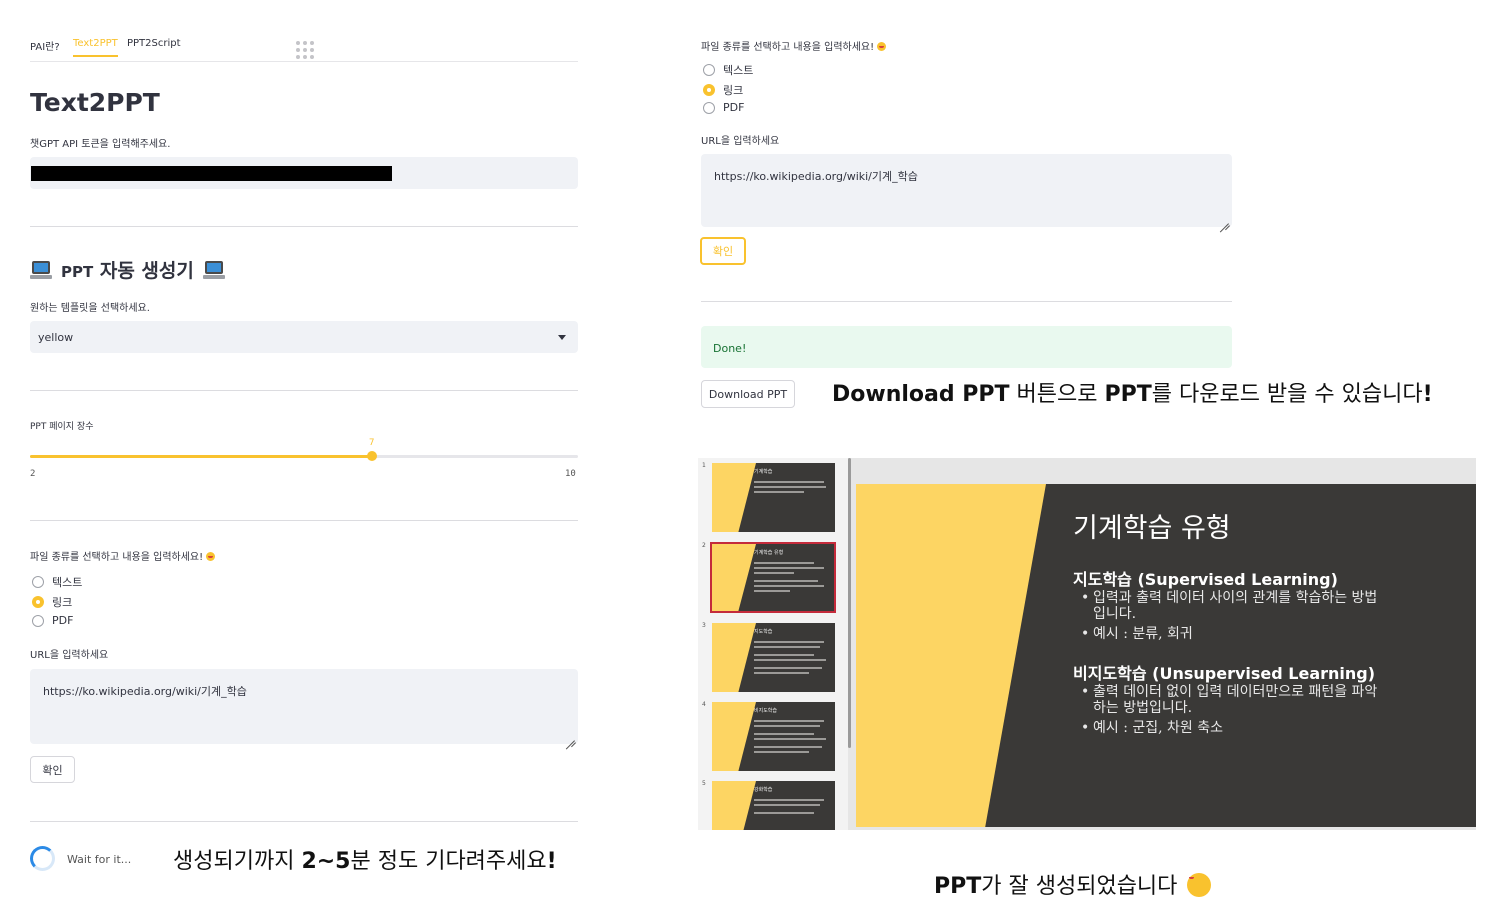 The width and height of the screenshot is (1509, 923). I want to click on pages-slider-track, so click(304, 456).